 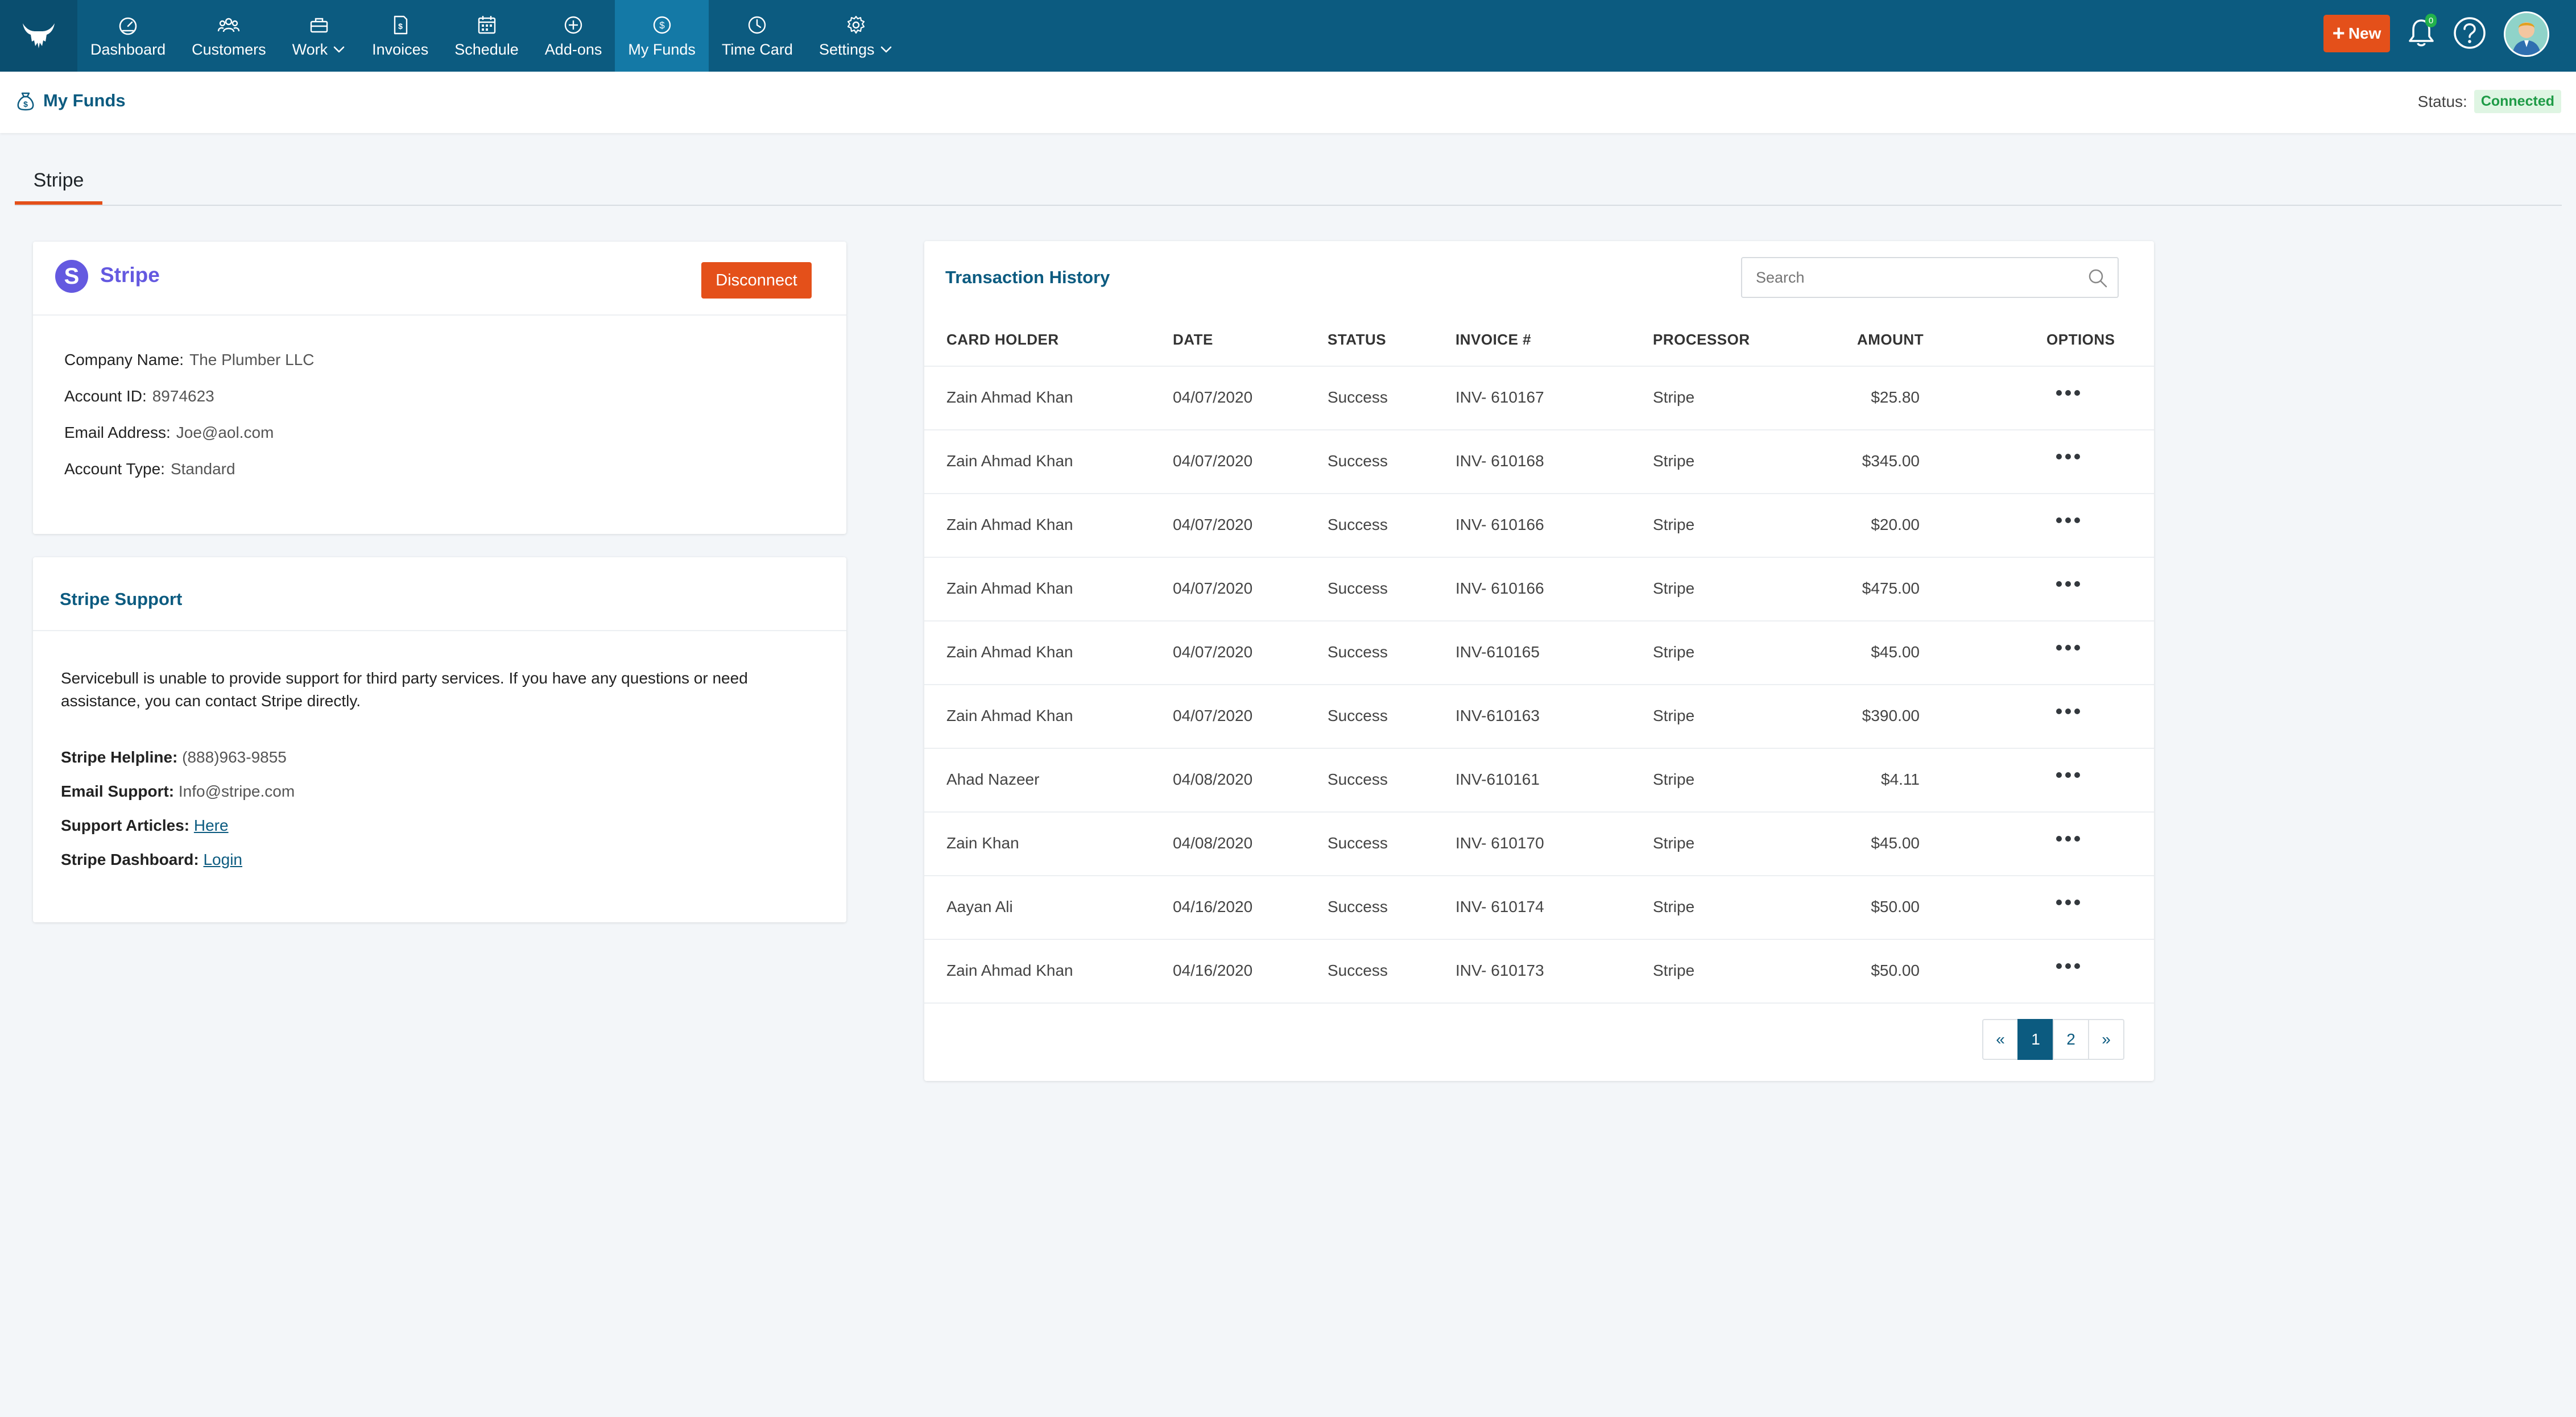 What do you see at coordinates (1494, 340) in the screenshot?
I see `column-header-invoice: INVOICE #` at bounding box center [1494, 340].